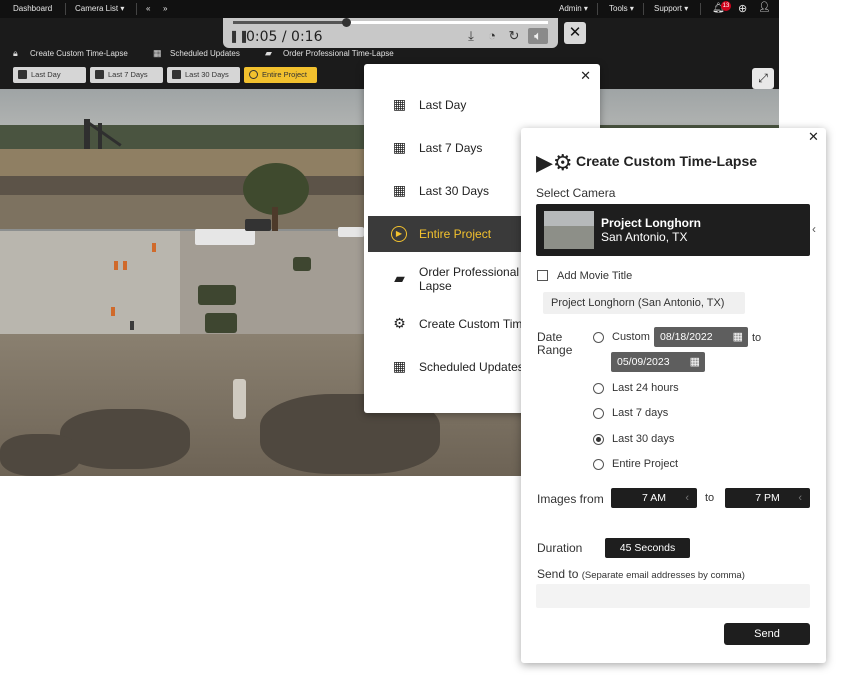 The width and height of the screenshot is (852, 700). What do you see at coordinates (165, 8) in the screenshot?
I see `nav-next-camera: »` at bounding box center [165, 8].